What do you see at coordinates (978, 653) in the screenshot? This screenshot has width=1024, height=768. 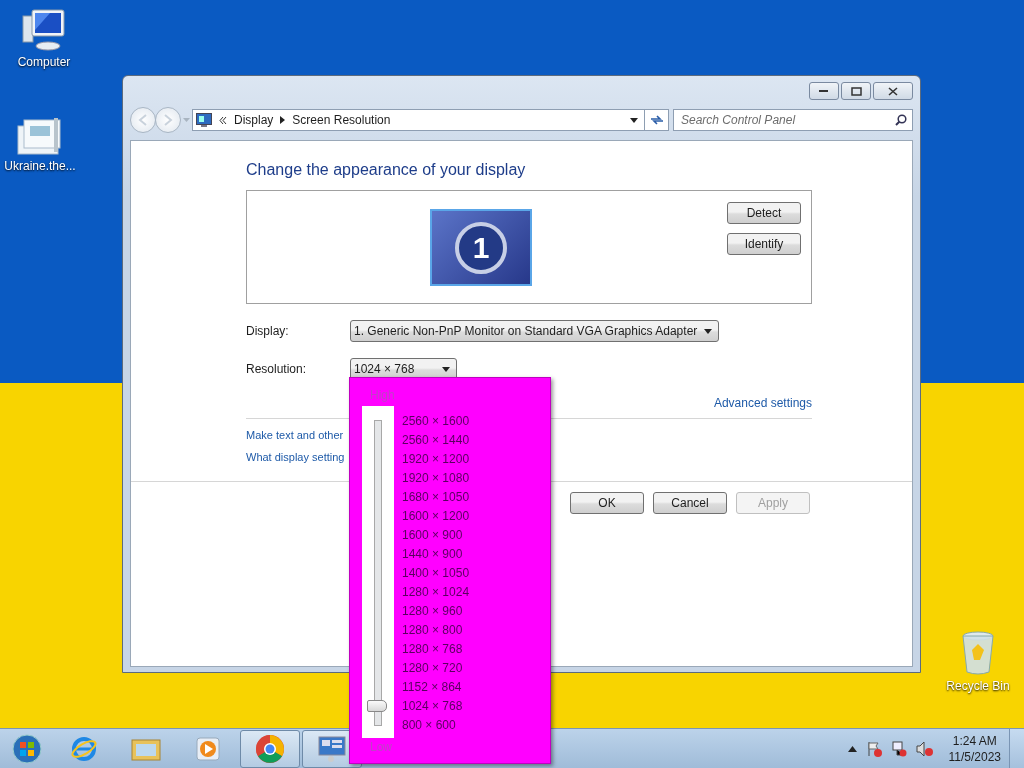 I see `recycle-bin-icon` at bounding box center [978, 653].